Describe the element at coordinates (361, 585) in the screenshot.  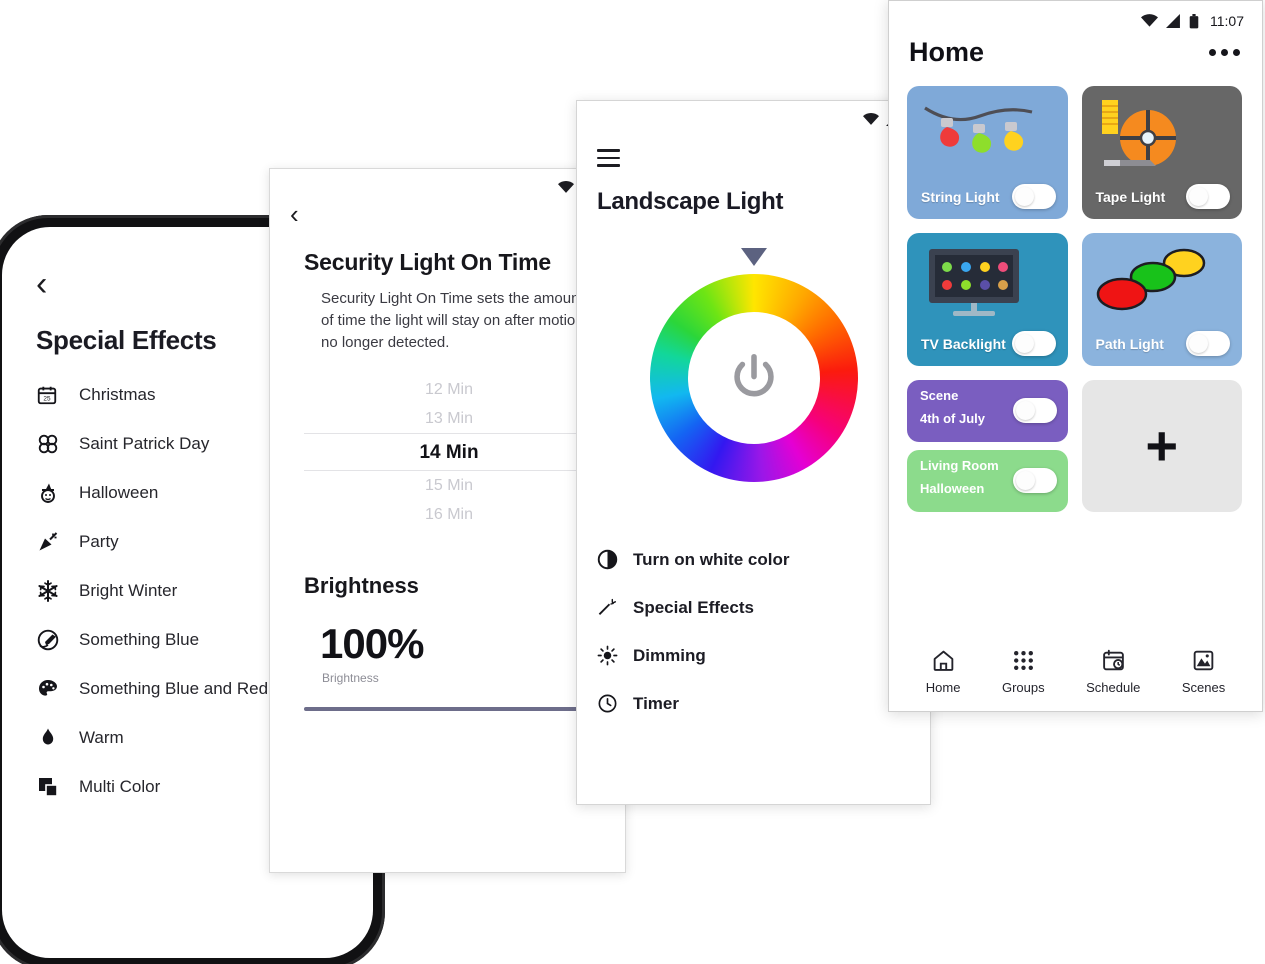
I see `brightness-heading: Brightness` at that location.